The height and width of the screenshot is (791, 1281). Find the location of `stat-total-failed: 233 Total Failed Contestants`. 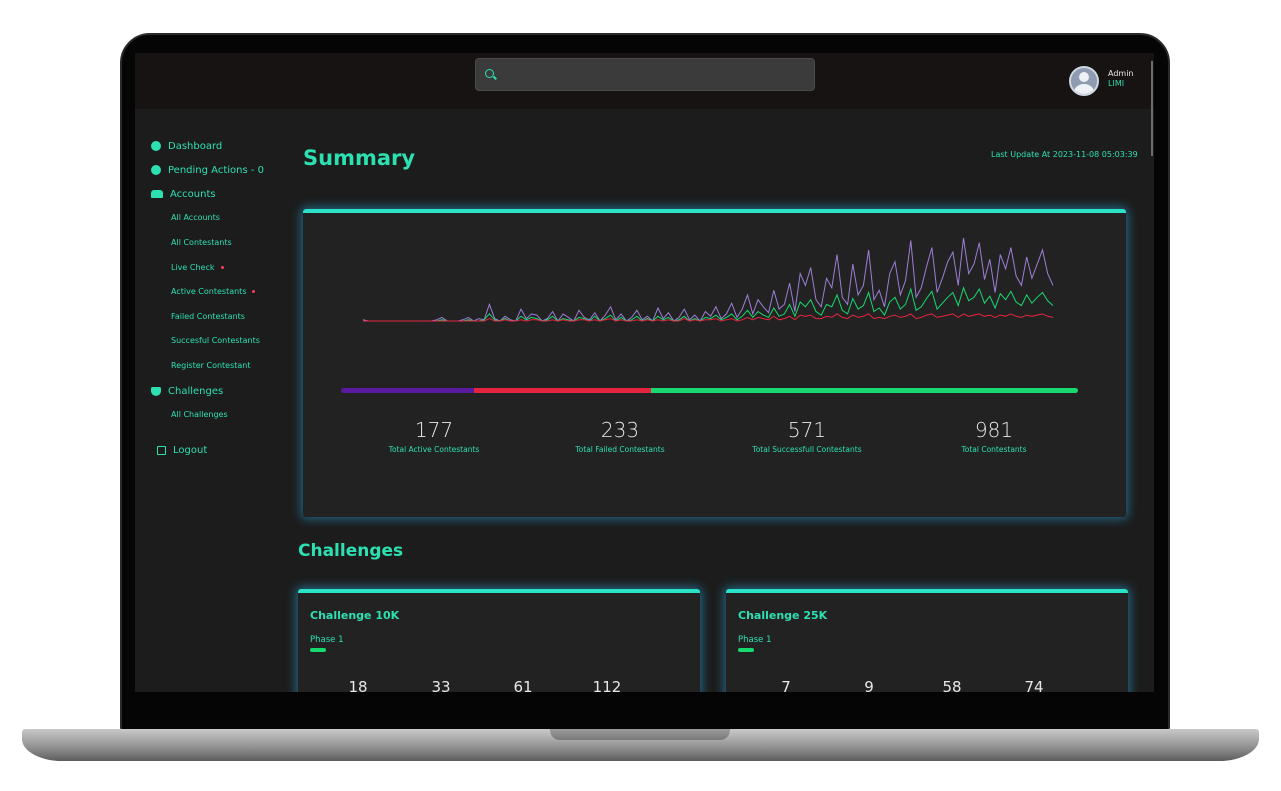

stat-total-failed: 233 Total Failed Contestants is located at coordinates (620, 436).